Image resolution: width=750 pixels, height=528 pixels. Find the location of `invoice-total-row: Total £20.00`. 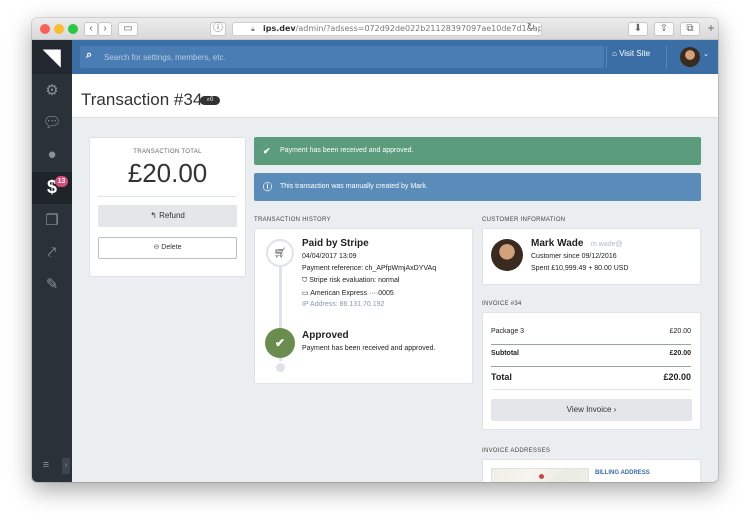

invoice-total-row: Total £20.00 is located at coordinates (591, 378).